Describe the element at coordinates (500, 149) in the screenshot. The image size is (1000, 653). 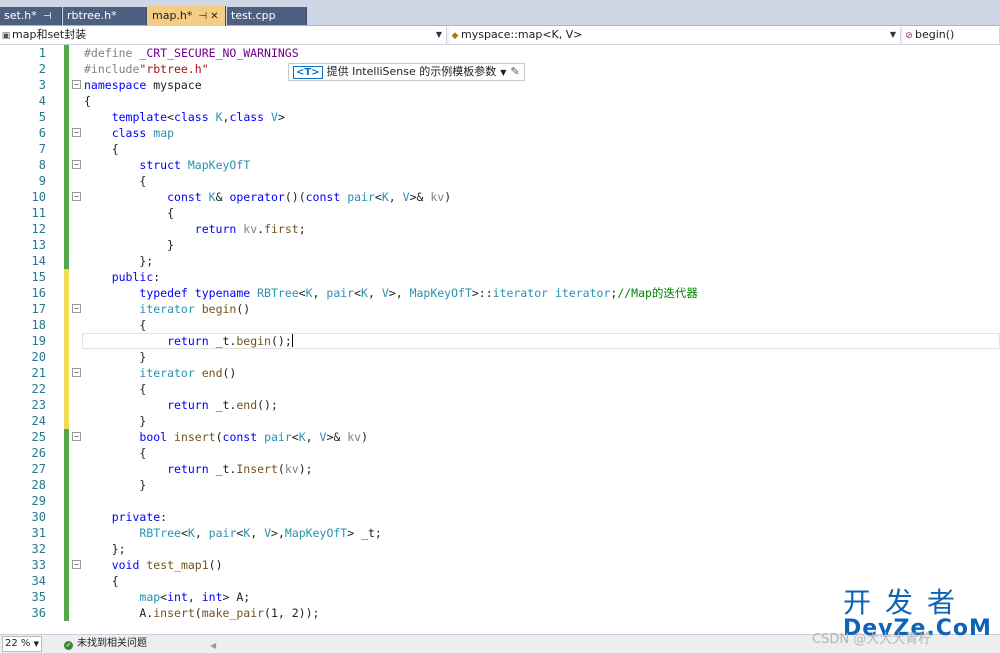
I see `code-line: 7 {` at that location.